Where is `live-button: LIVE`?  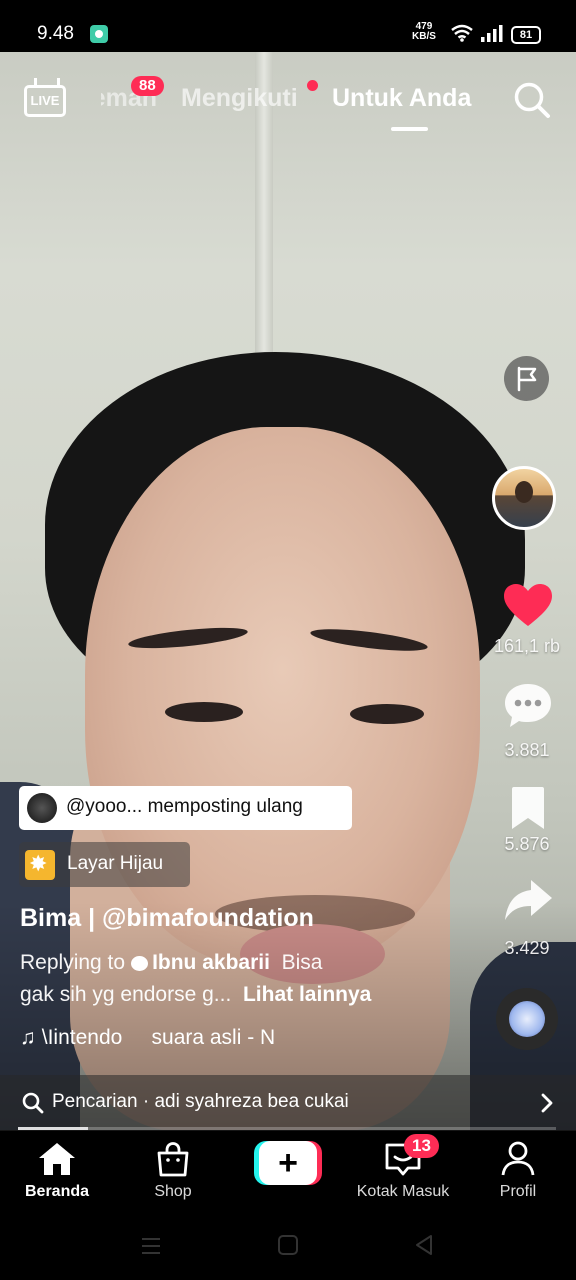
live-button: LIVE is located at coordinates (45, 98).